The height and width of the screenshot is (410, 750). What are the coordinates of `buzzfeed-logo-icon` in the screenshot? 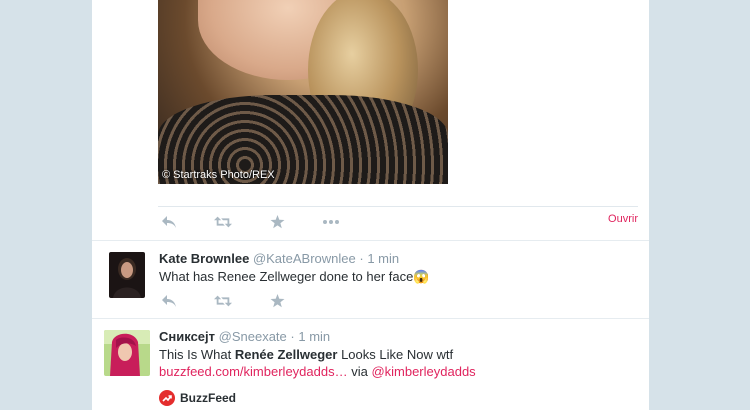 It's located at (167, 398).